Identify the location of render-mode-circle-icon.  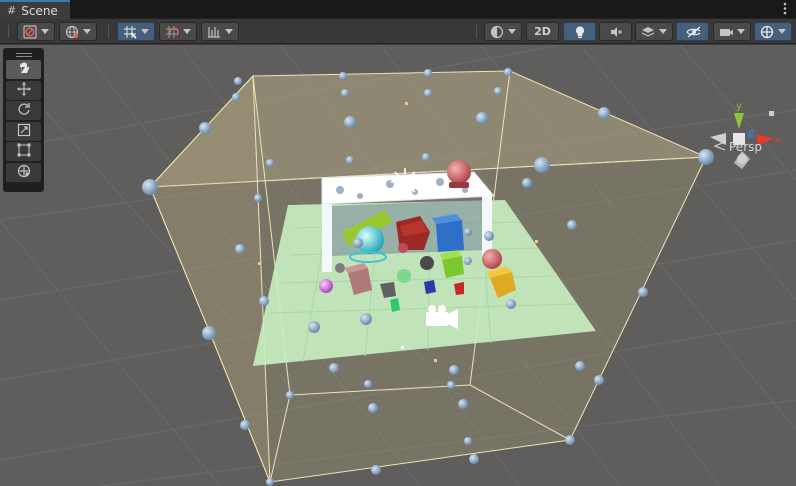
(497, 32).